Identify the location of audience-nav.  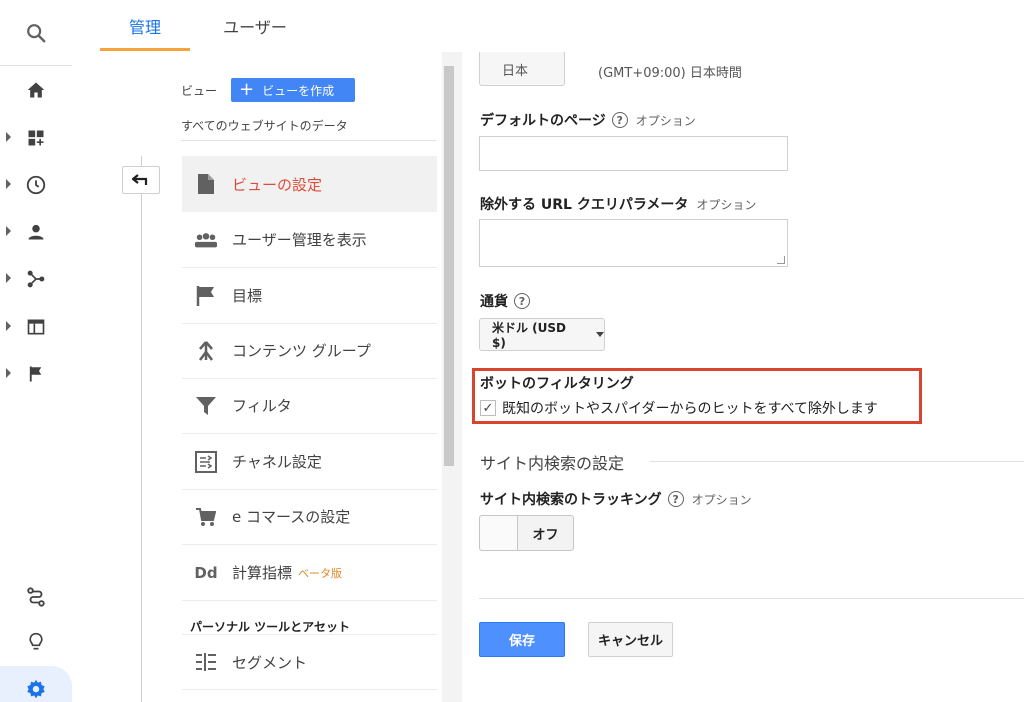
(36, 232).